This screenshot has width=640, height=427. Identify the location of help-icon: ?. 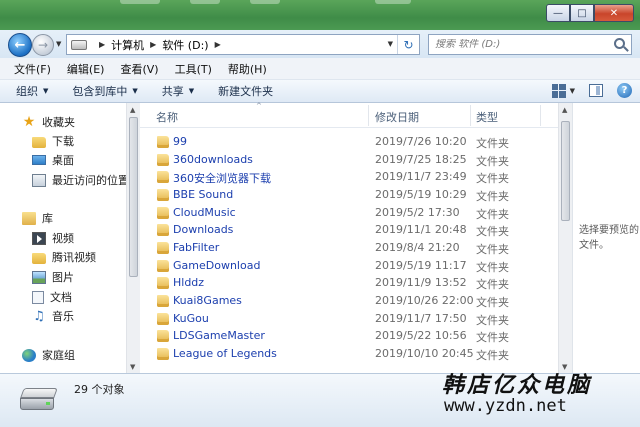
(624, 90).